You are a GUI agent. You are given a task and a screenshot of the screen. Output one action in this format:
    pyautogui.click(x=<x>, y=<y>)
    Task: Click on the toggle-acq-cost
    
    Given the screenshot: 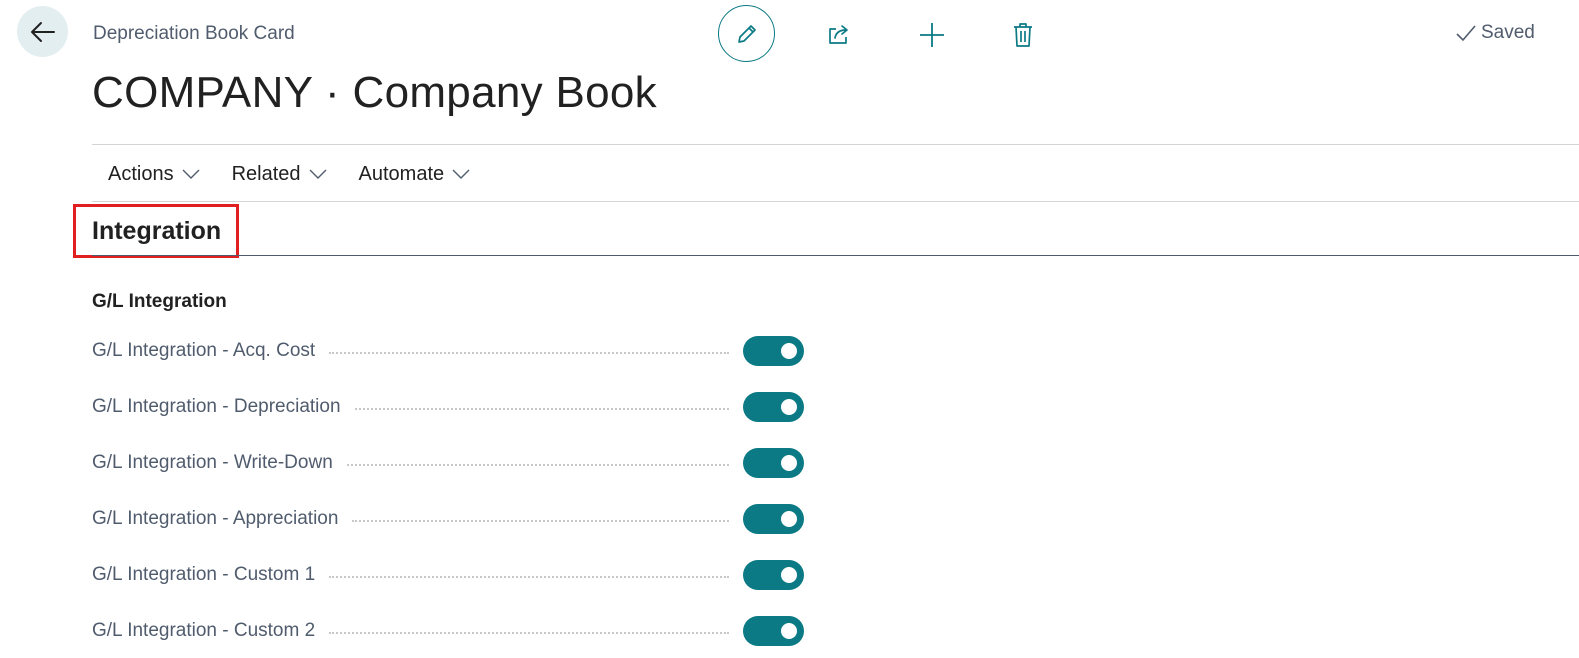 What is the action you would take?
    pyautogui.click(x=773, y=351)
    